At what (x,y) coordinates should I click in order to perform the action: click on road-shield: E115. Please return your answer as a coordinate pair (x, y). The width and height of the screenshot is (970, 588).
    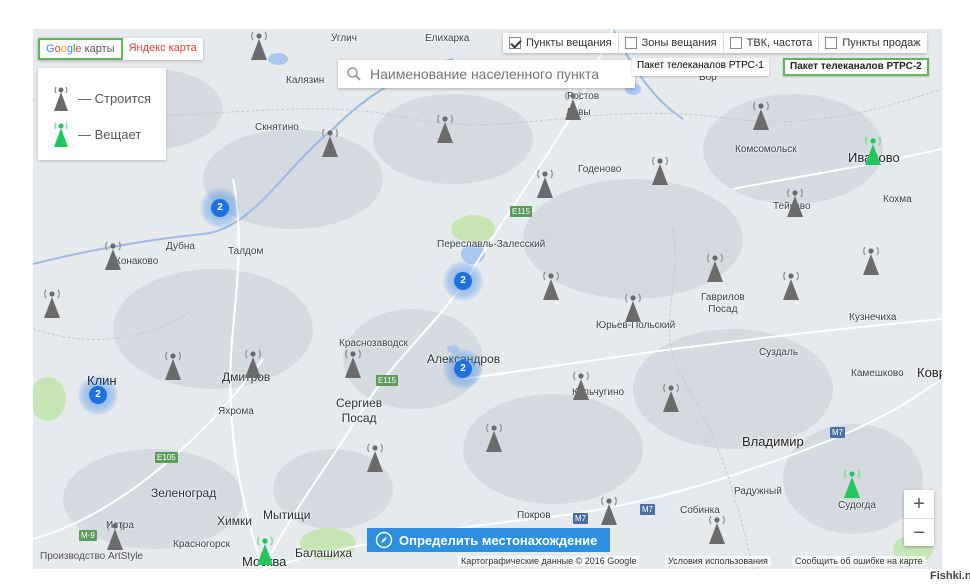
    Looking at the image, I should click on (387, 380).